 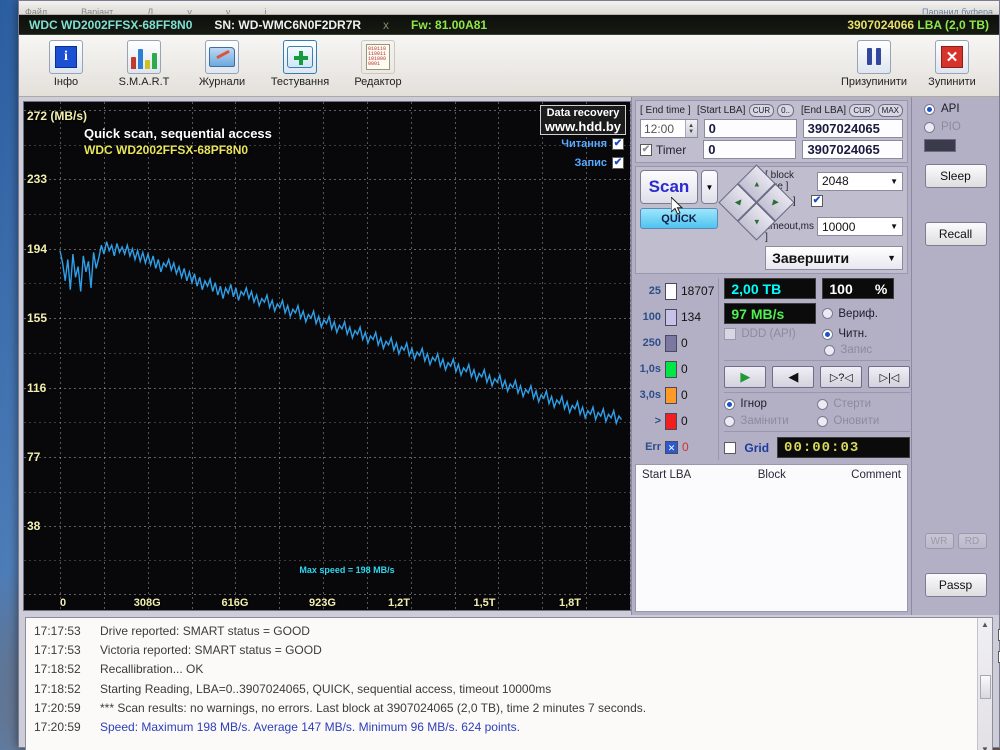 I want to click on block-size-value: 2048, so click(x=835, y=181).